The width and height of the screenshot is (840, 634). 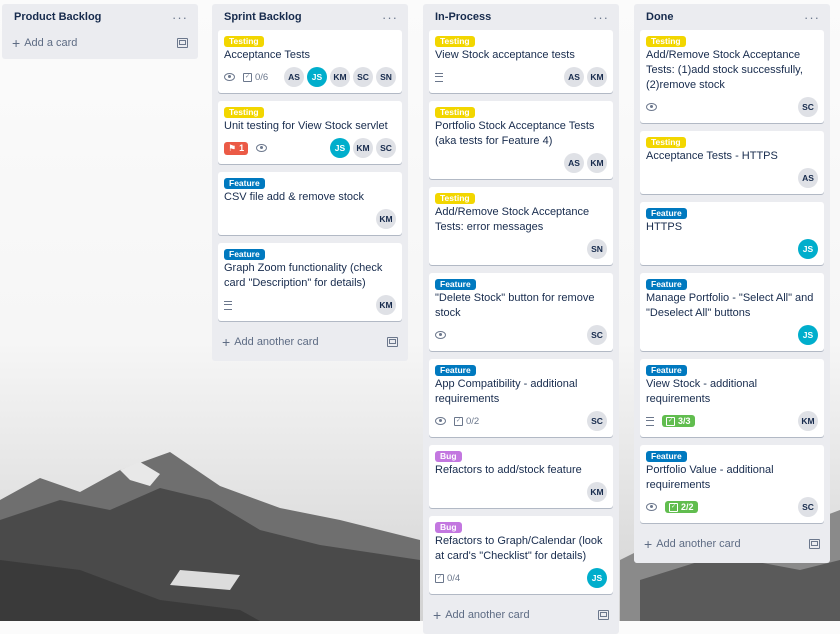 I want to click on card: Testing Acceptance Tests ✓ 0/6 AS JS KM SC SN, so click(x=310, y=61).